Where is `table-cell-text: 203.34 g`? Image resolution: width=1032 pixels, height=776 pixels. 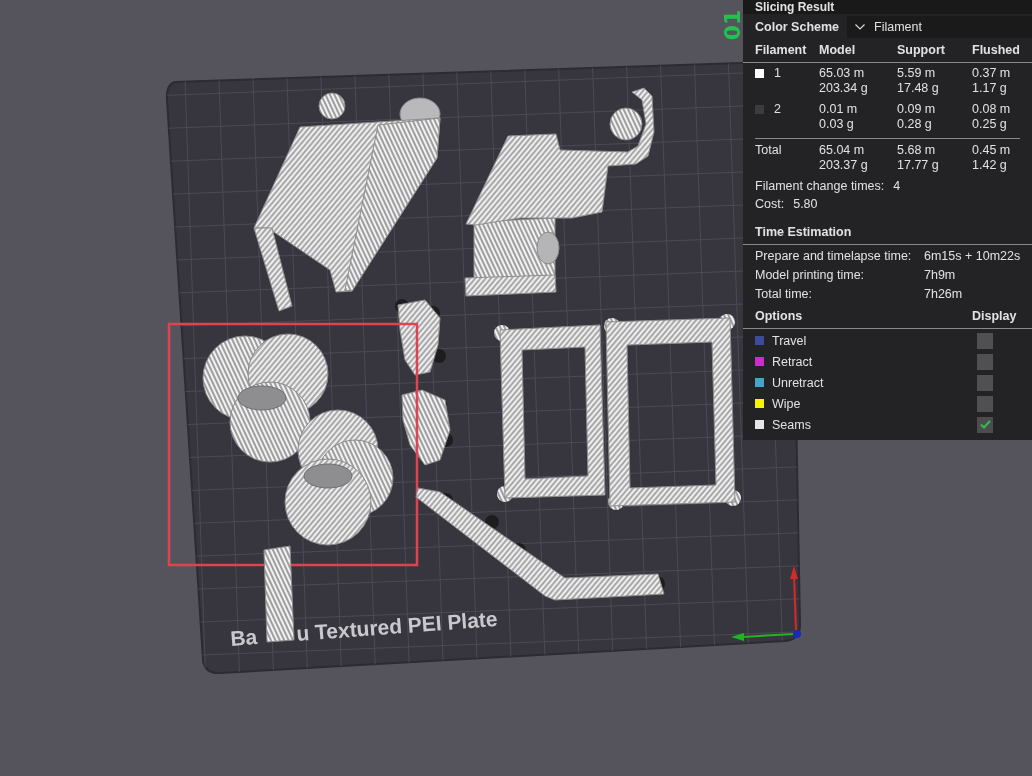
table-cell-text: 203.34 g is located at coordinates (844, 88).